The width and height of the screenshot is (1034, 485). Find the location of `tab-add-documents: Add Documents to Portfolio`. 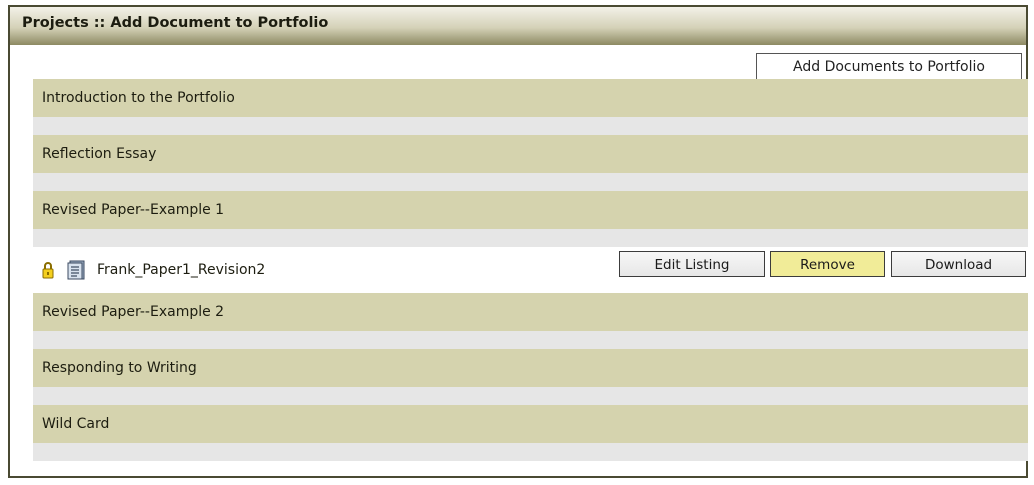

tab-add-documents: Add Documents to Portfolio is located at coordinates (889, 66).